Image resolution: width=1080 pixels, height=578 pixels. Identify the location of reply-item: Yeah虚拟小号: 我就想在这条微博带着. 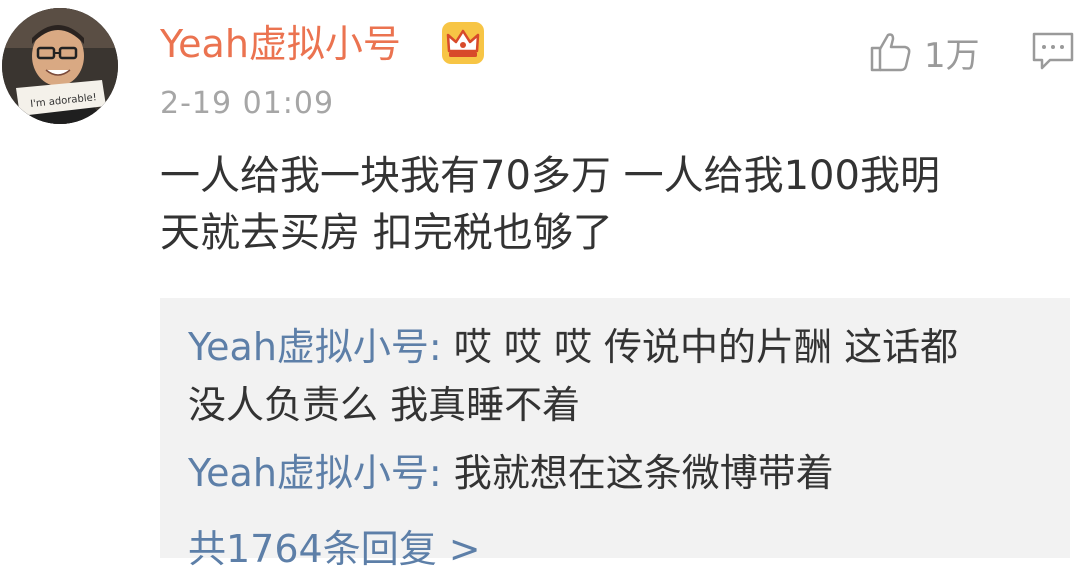
(623, 473).